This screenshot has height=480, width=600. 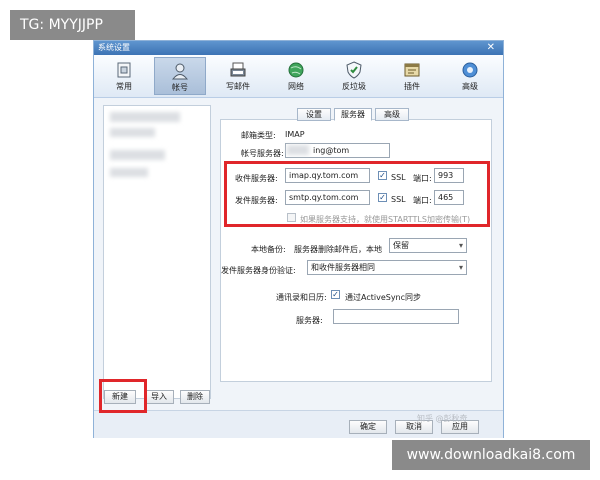 I want to click on local-backup-text: 服务器删除邮件后，本地, so click(x=338, y=249).